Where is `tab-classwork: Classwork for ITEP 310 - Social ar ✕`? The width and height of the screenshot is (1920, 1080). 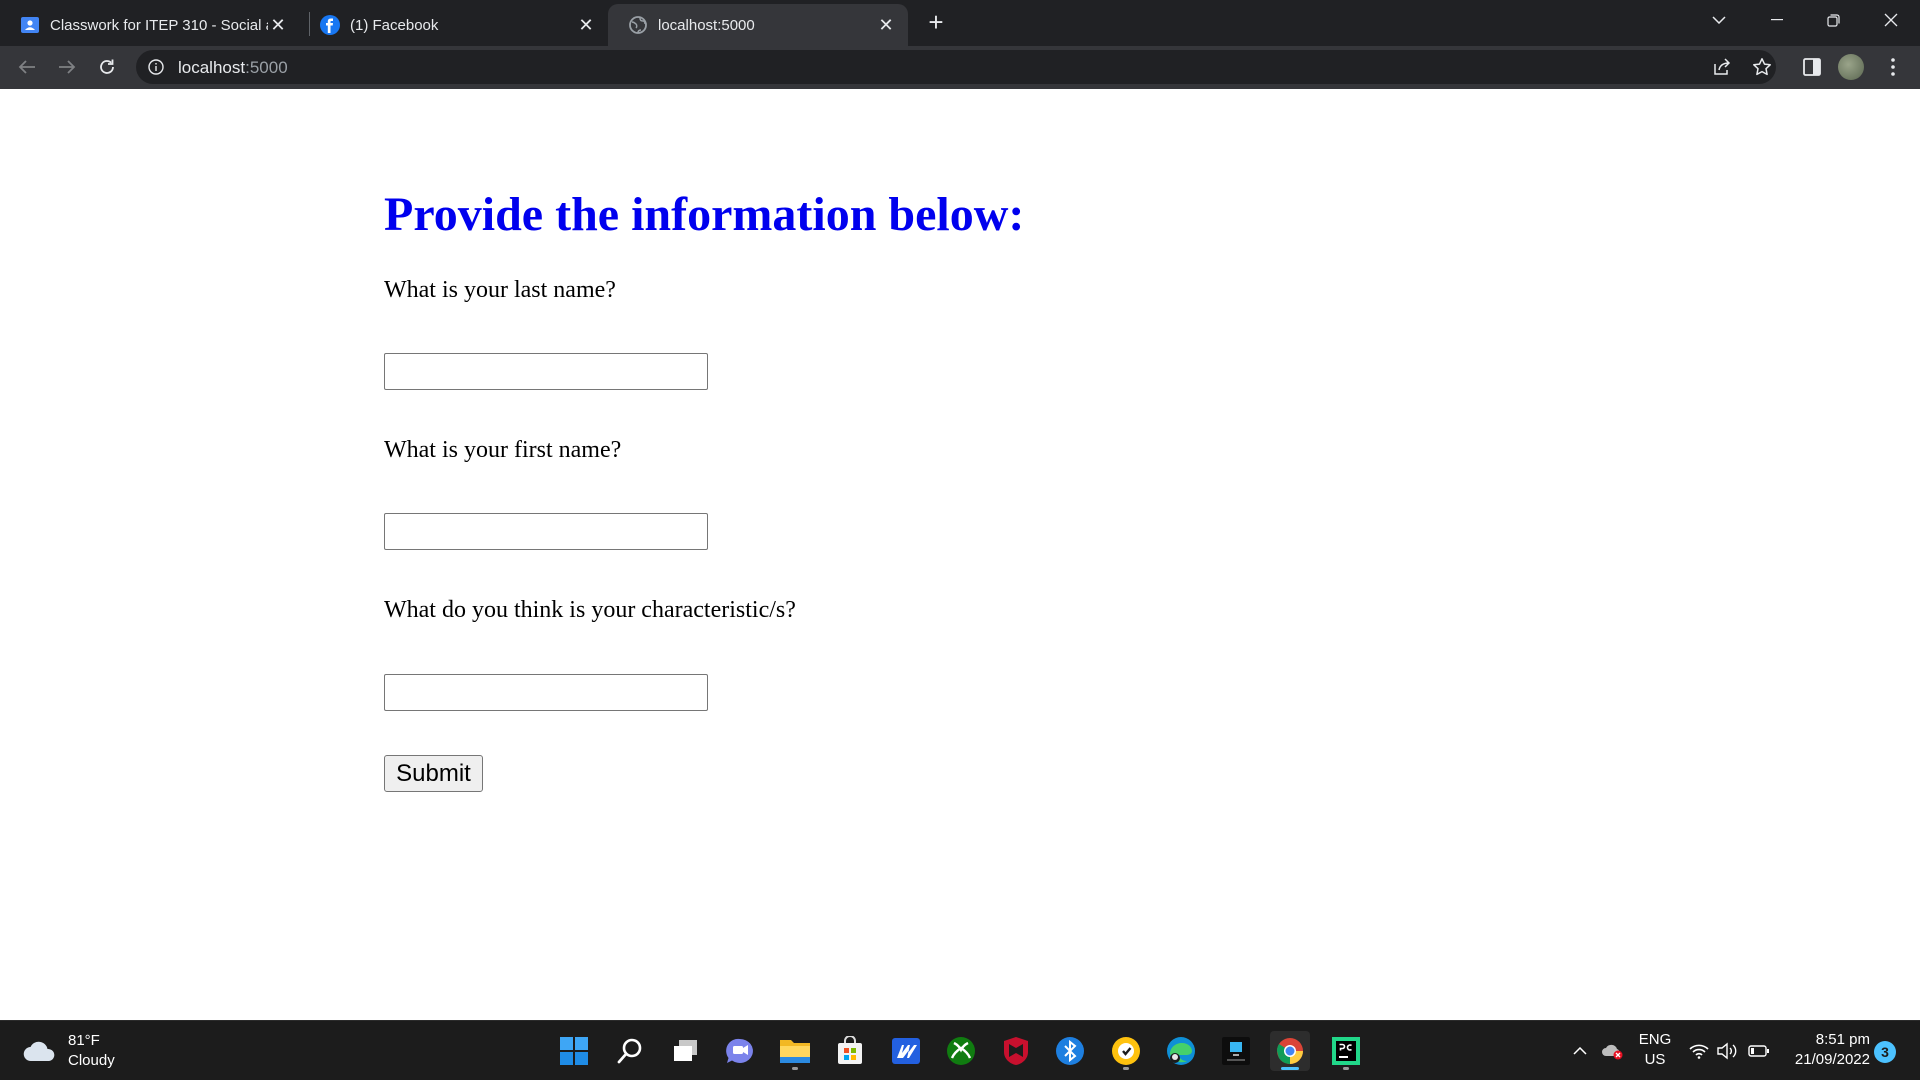
tab-classwork: Classwork for ITEP 310 - Social ar ✕ is located at coordinates (150, 25).